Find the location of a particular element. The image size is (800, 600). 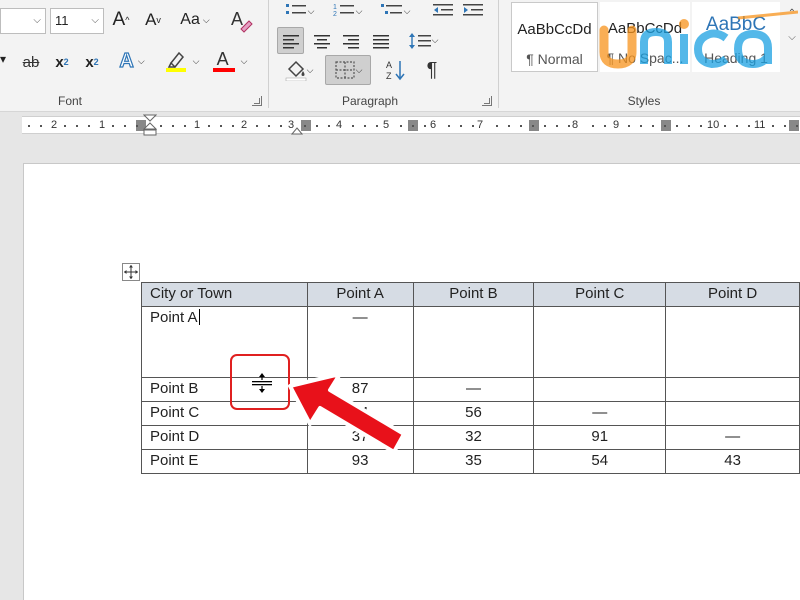

svg-text: 2 is located at coordinates (335, 14).